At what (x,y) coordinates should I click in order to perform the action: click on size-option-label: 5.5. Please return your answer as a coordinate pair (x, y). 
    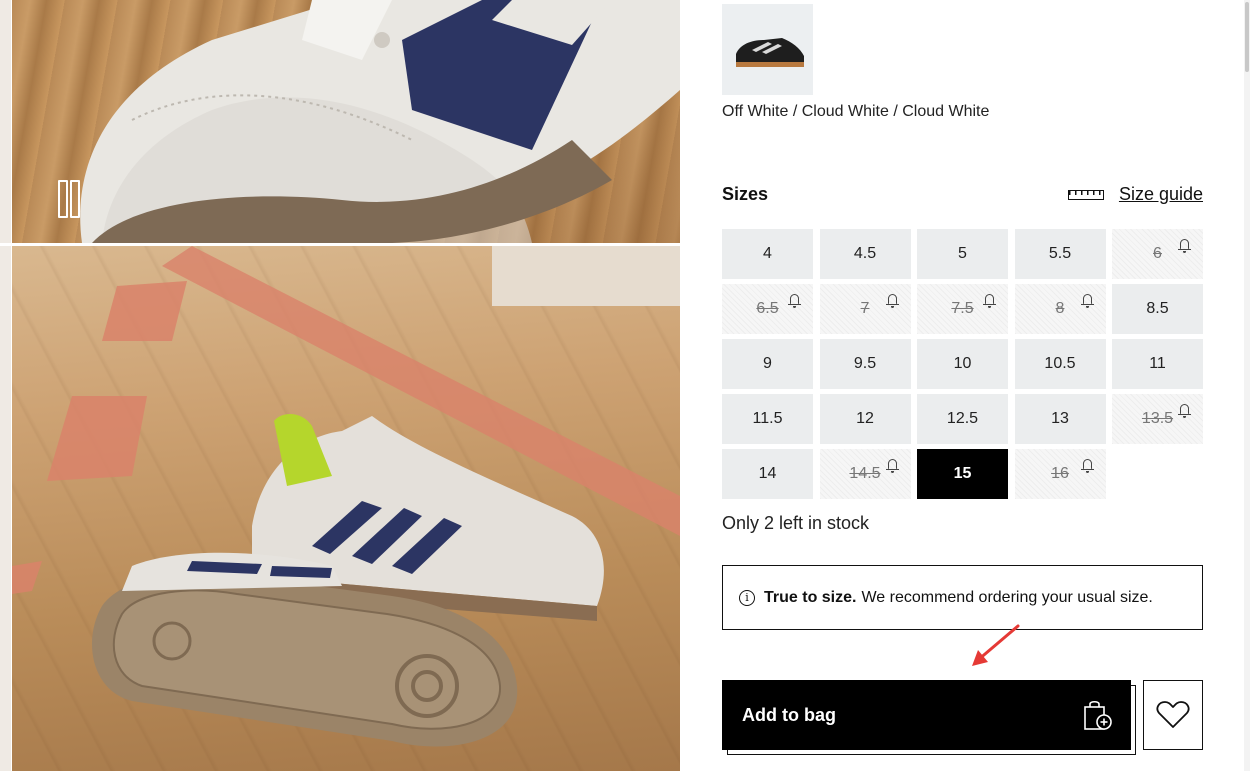
    Looking at the image, I should click on (1060, 253).